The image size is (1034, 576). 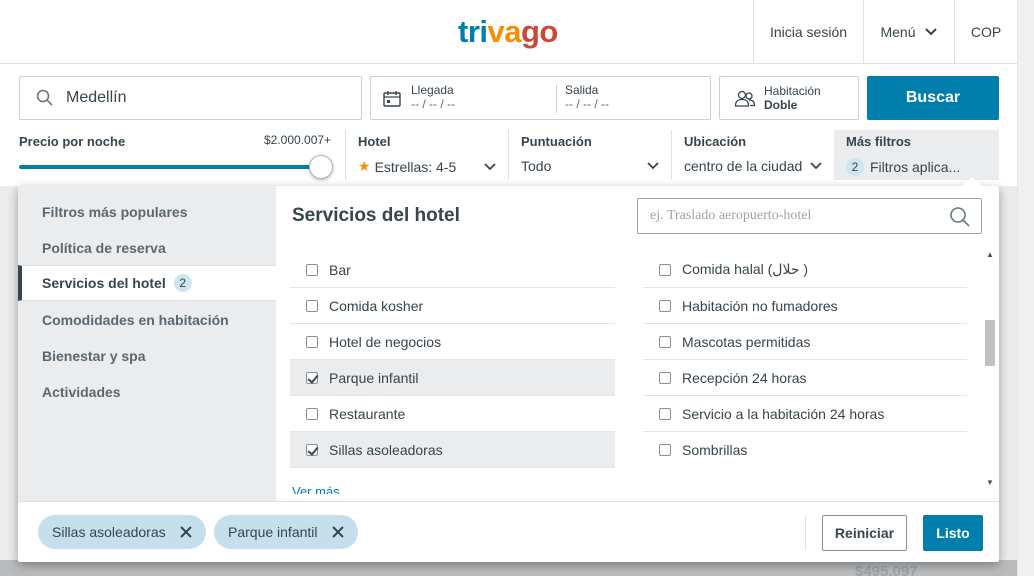 I want to click on filter-more-title: Más filtros, so click(x=879, y=141).